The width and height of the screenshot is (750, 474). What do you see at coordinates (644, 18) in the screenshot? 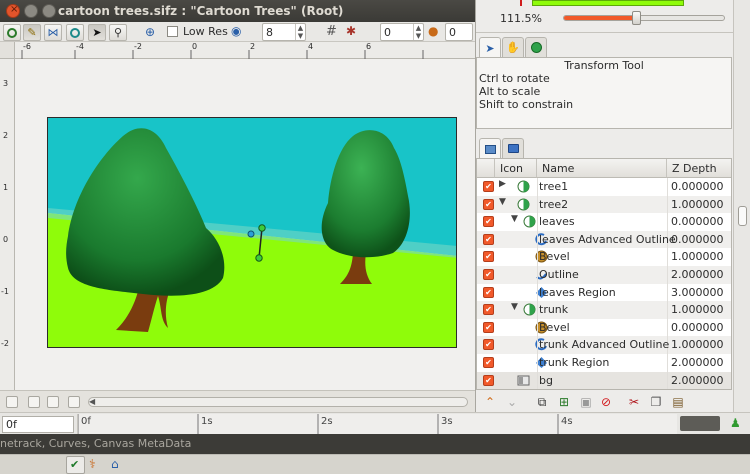
I see `zoom-slider` at bounding box center [644, 18].